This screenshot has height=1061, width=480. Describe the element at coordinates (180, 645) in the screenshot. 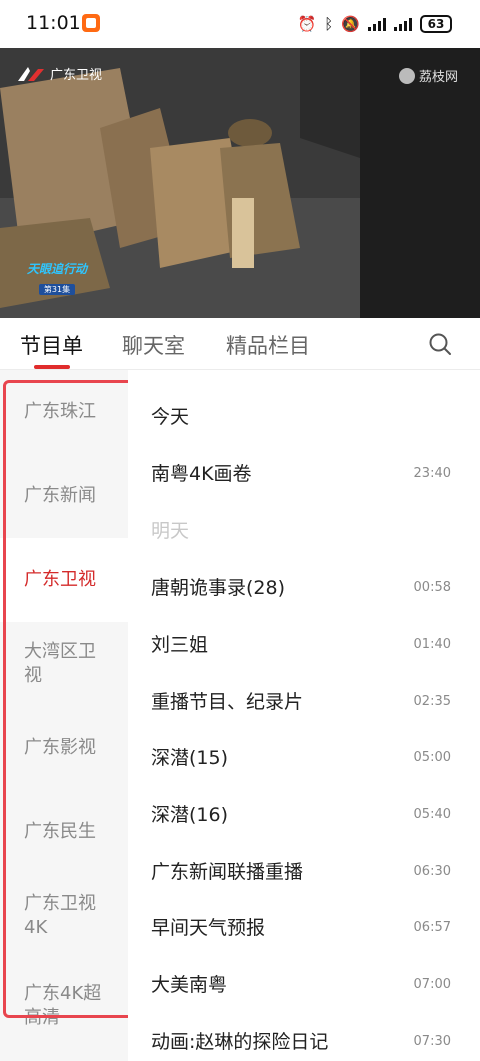

I see `program-name: 刘三姐` at that location.